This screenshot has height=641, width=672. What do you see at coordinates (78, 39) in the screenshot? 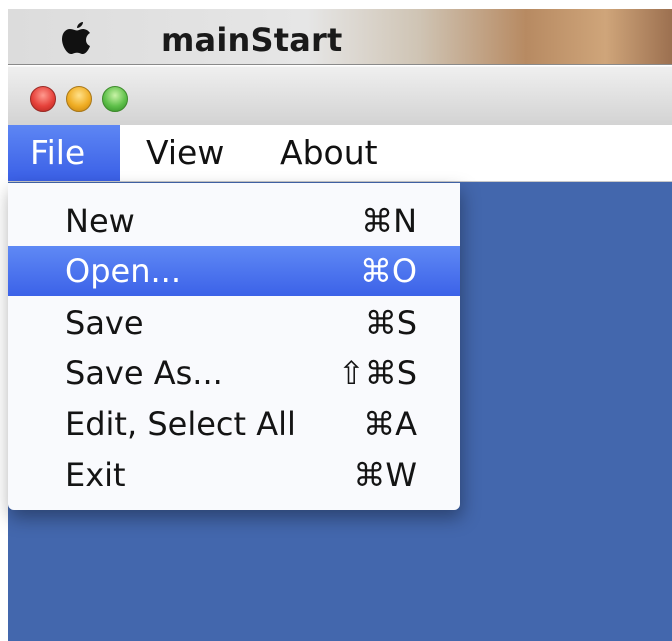
I see `apple-icon` at bounding box center [78, 39].